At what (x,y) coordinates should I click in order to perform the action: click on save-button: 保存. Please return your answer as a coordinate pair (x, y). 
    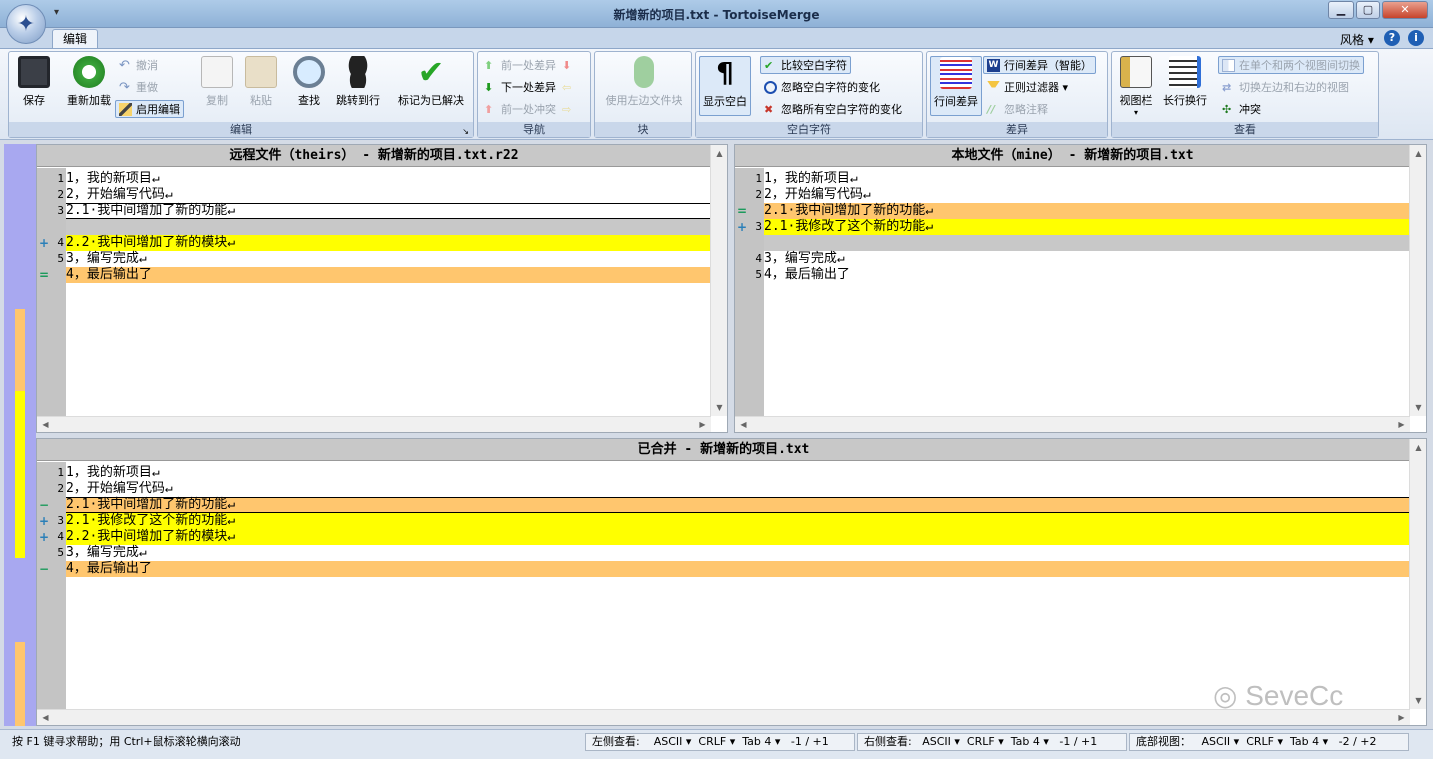
    Looking at the image, I should click on (34, 86).